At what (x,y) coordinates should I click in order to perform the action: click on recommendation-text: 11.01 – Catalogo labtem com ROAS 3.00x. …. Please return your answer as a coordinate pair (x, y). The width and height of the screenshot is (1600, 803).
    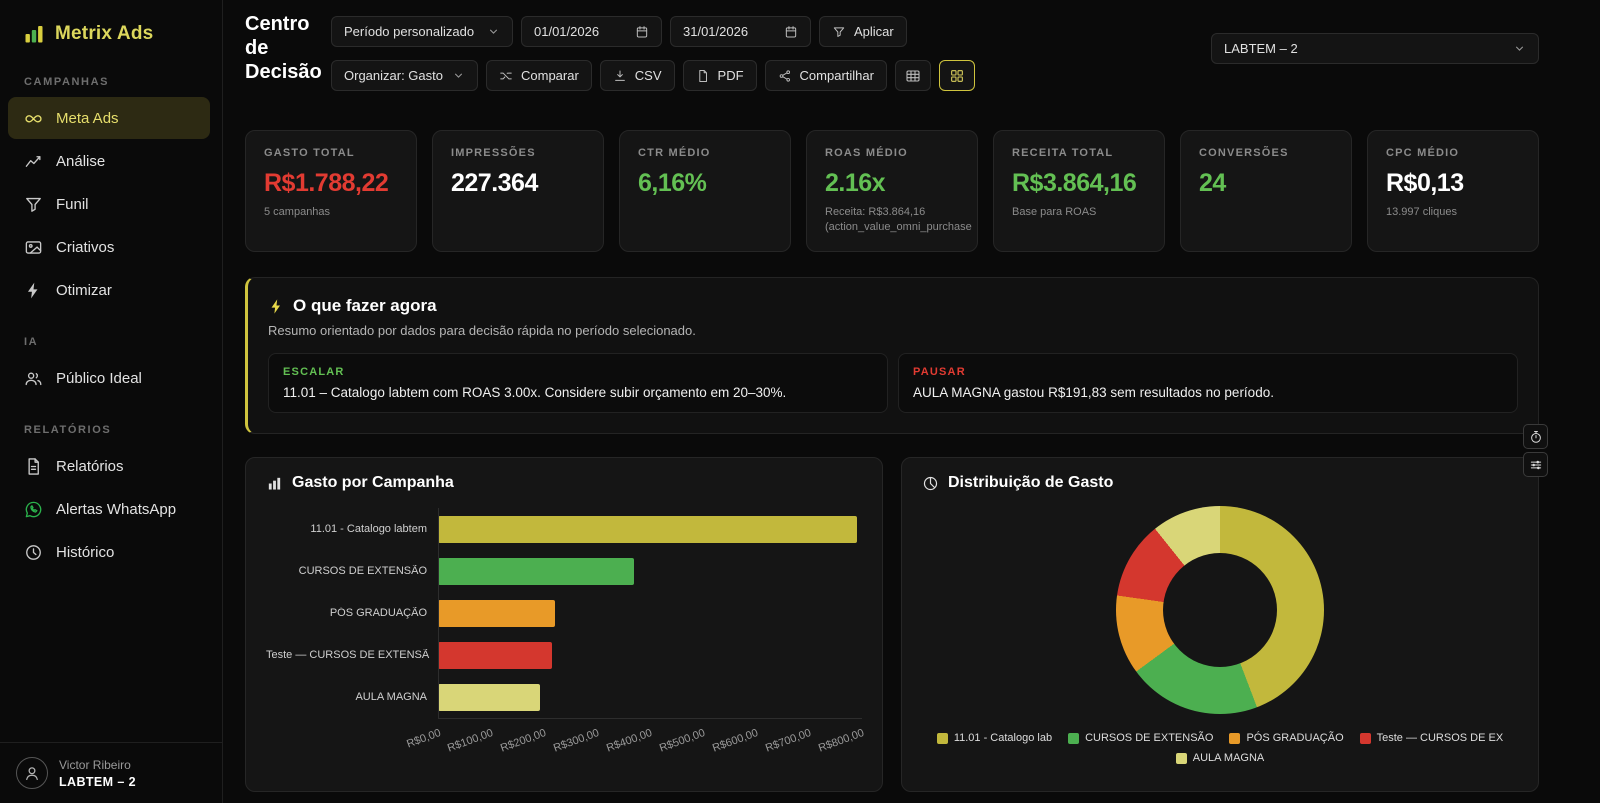
    Looking at the image, I should click on (535, 392).